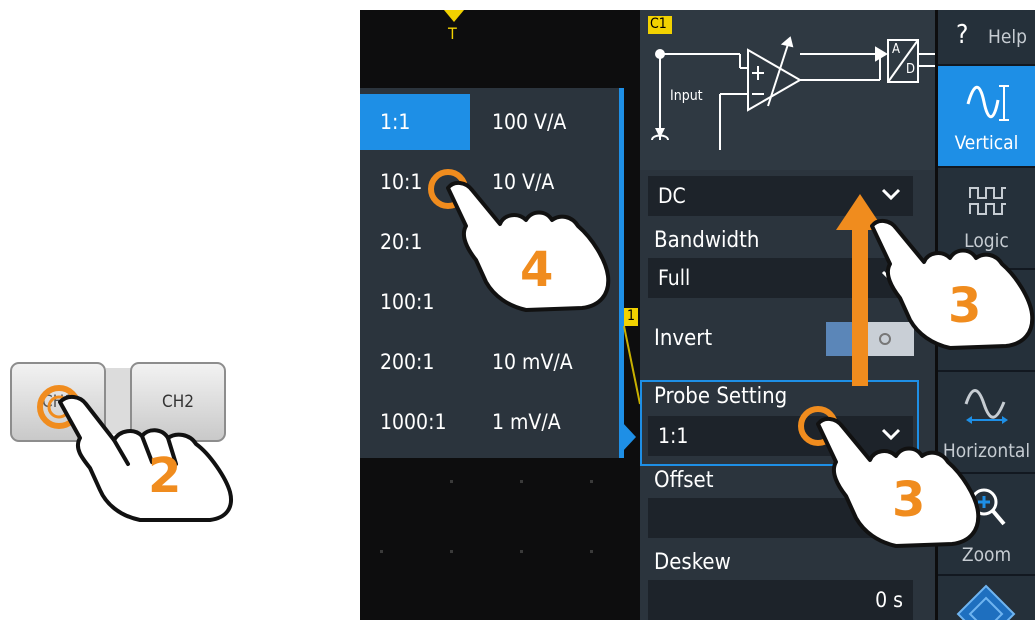 The image size is (1035, 620). I want to click on probe-ratio: 100:1, so click(407, 302).